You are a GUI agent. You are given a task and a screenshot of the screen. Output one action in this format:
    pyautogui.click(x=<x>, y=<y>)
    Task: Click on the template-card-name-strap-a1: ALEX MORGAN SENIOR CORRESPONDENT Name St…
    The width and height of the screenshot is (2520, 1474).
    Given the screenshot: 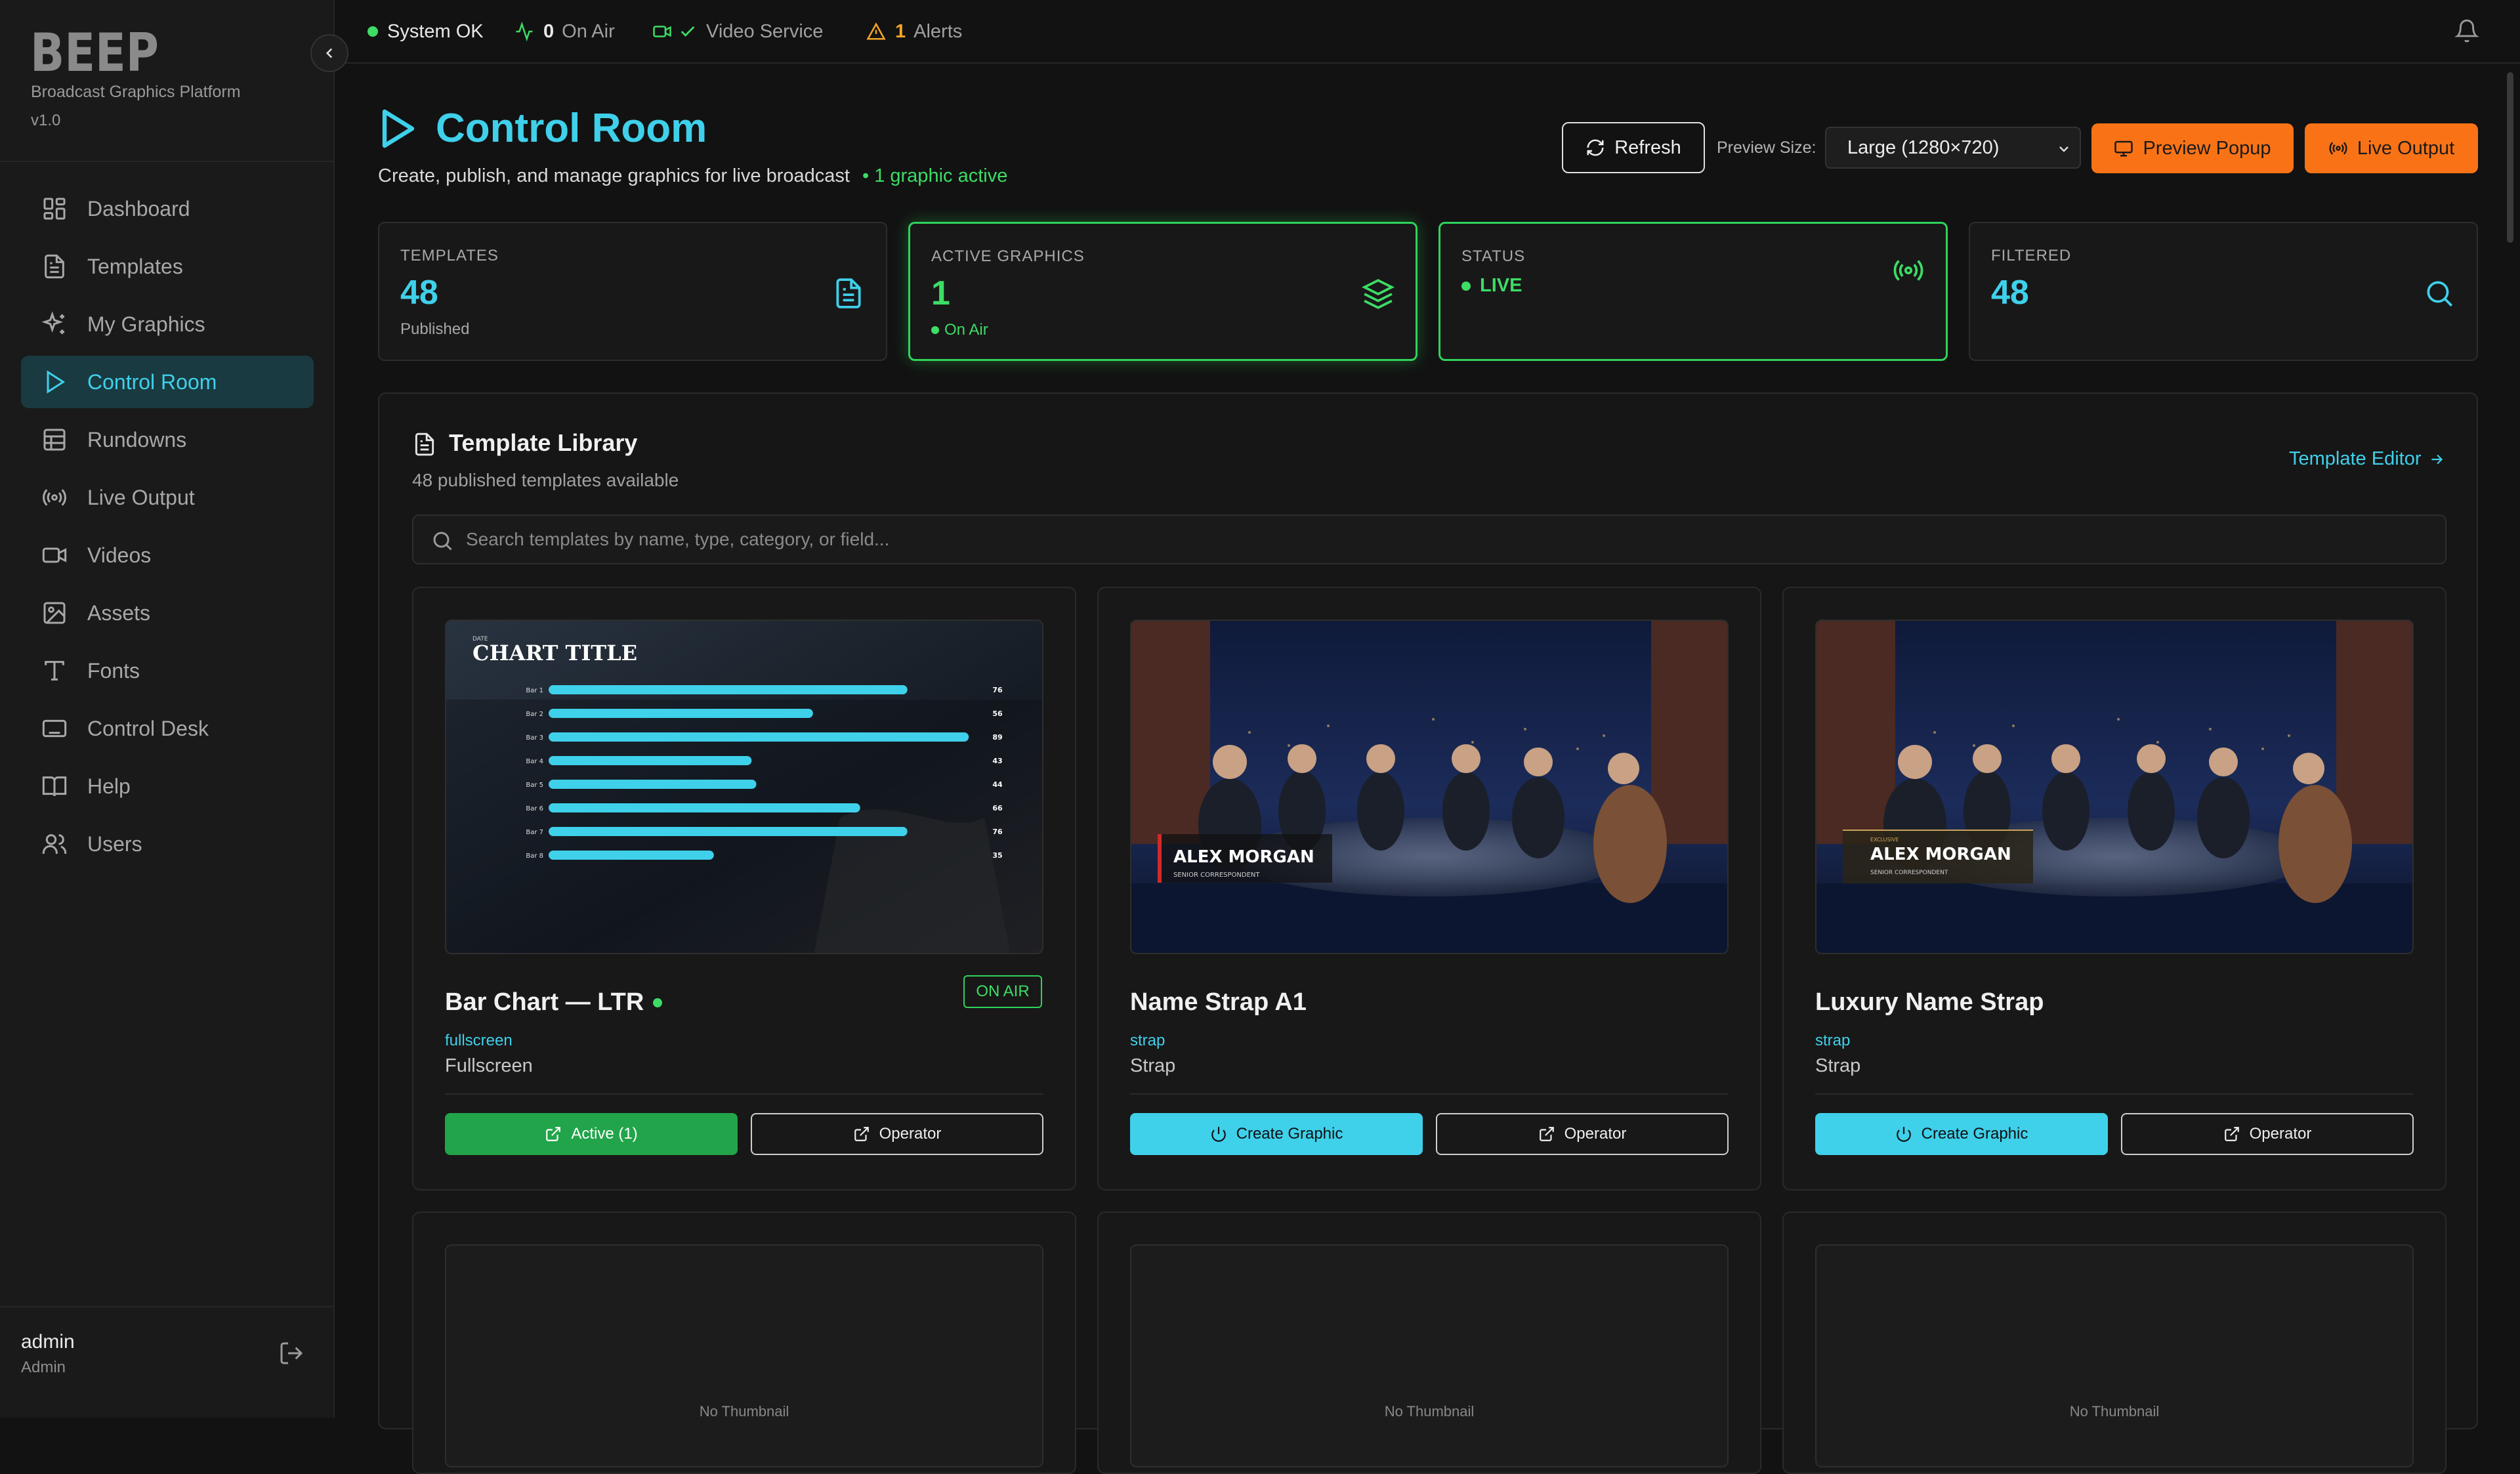 What is the action you would take?
    pyautogui.click(x=1429, y=888)
    